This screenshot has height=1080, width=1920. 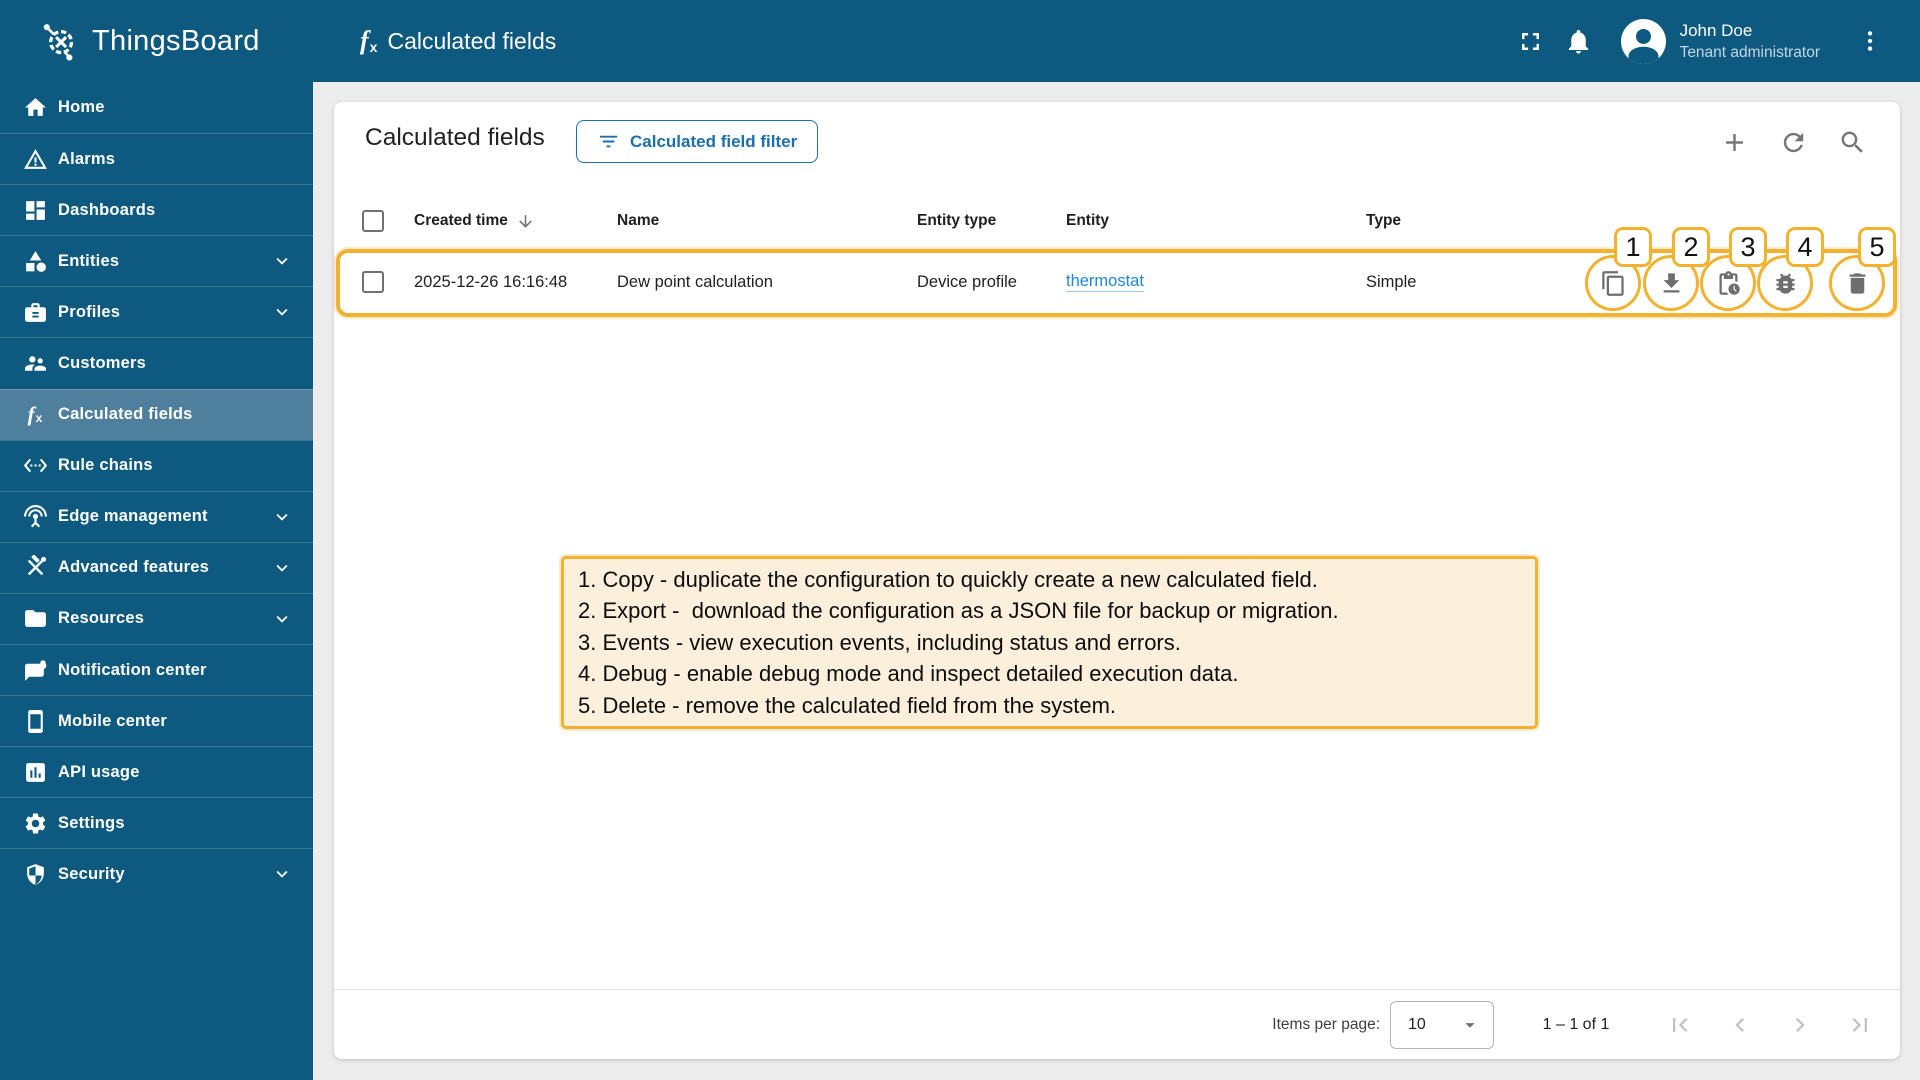 I want to click on page-heading: fx Calculated fields, so click(x=458, y=41).